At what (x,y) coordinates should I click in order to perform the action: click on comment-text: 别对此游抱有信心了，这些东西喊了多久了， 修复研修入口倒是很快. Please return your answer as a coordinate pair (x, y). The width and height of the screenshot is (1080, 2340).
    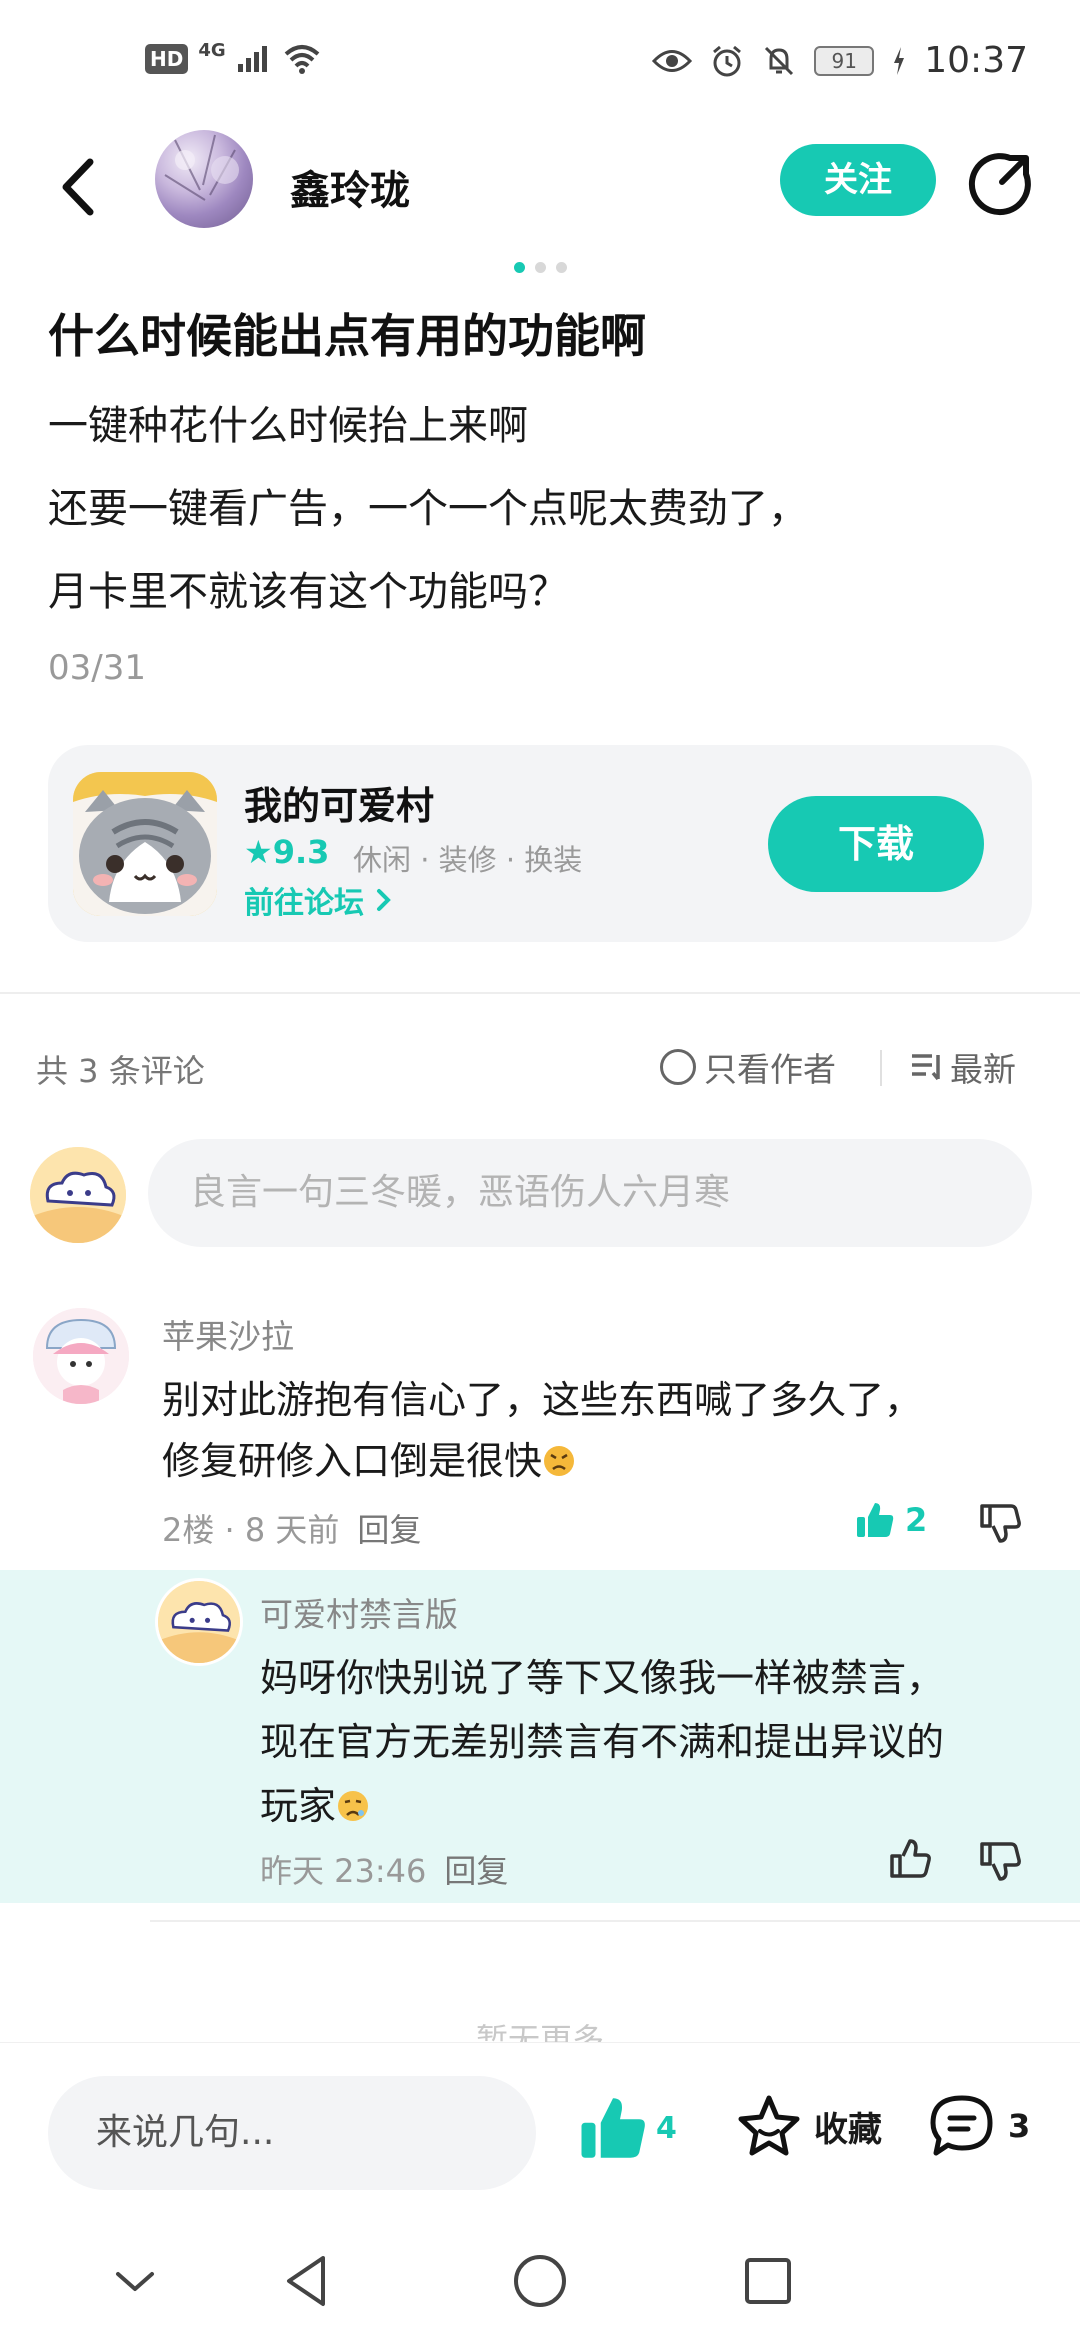
    Looking at the image, I should click on (592, 1431).